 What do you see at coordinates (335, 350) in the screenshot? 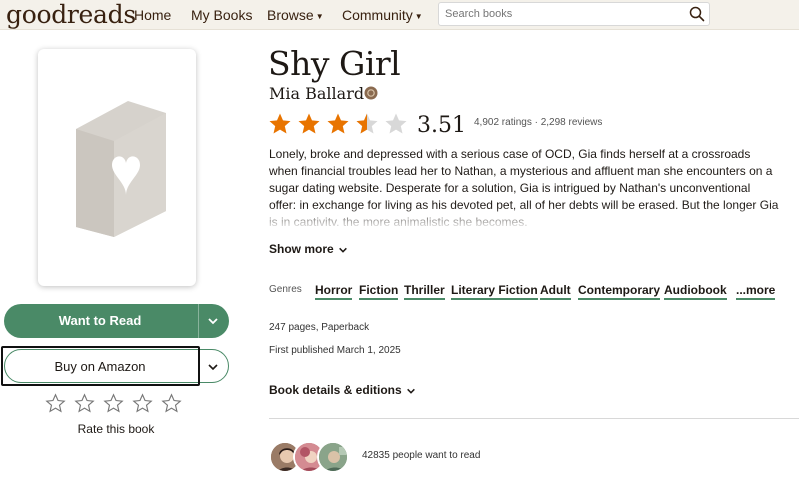
I see `first-published-date: First published March 1, 2025` at bounding box center [335, 350].